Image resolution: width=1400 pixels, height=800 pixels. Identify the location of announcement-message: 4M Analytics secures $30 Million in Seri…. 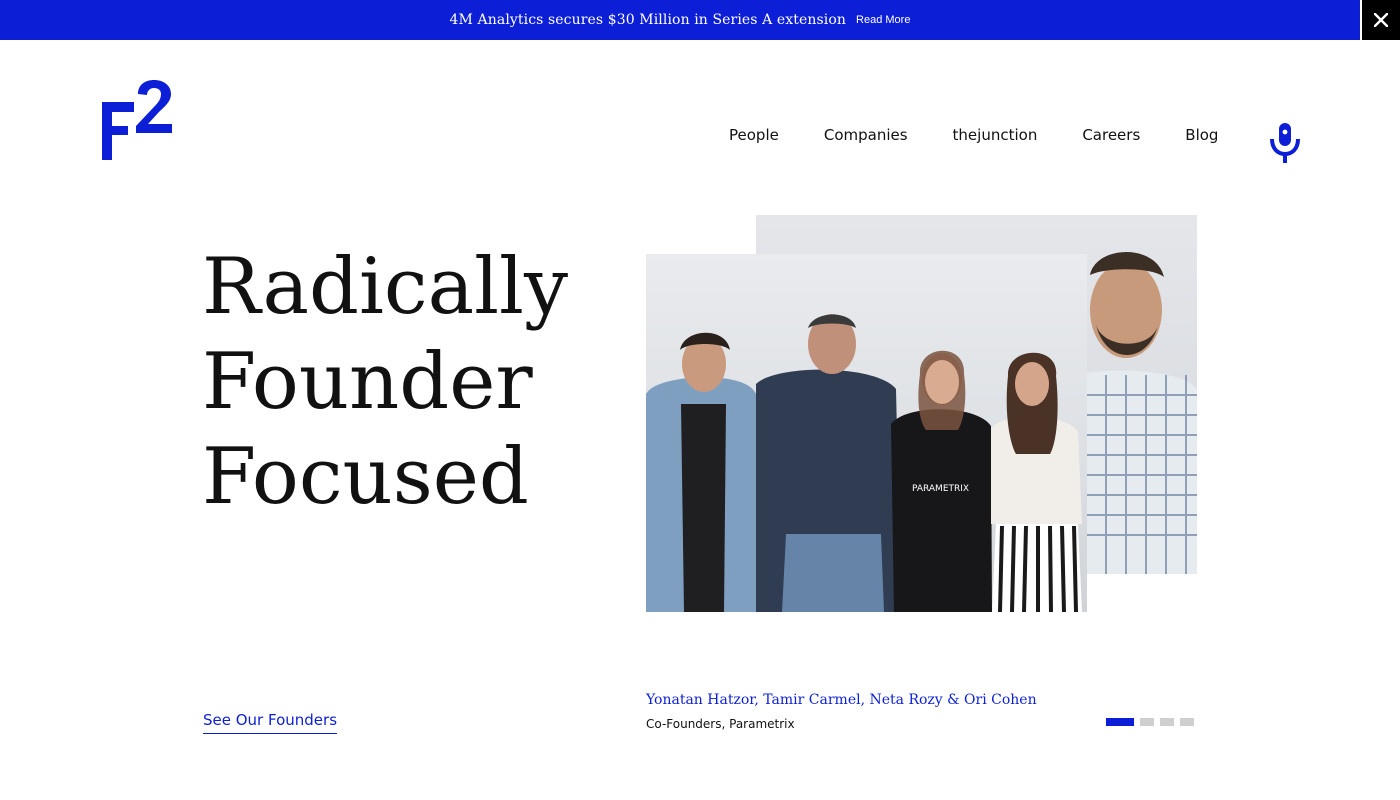
(648, 20).